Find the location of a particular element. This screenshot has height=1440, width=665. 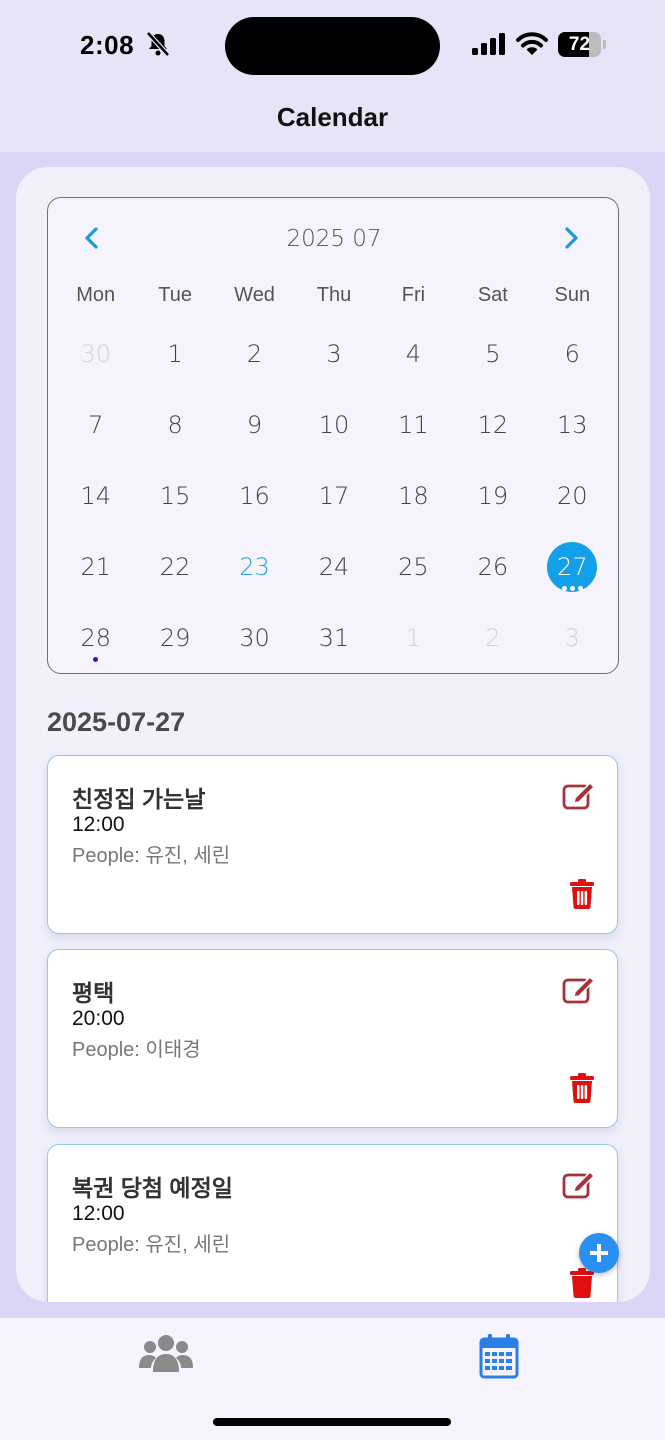

day-number: 18 is located at coordinates (413, 495).